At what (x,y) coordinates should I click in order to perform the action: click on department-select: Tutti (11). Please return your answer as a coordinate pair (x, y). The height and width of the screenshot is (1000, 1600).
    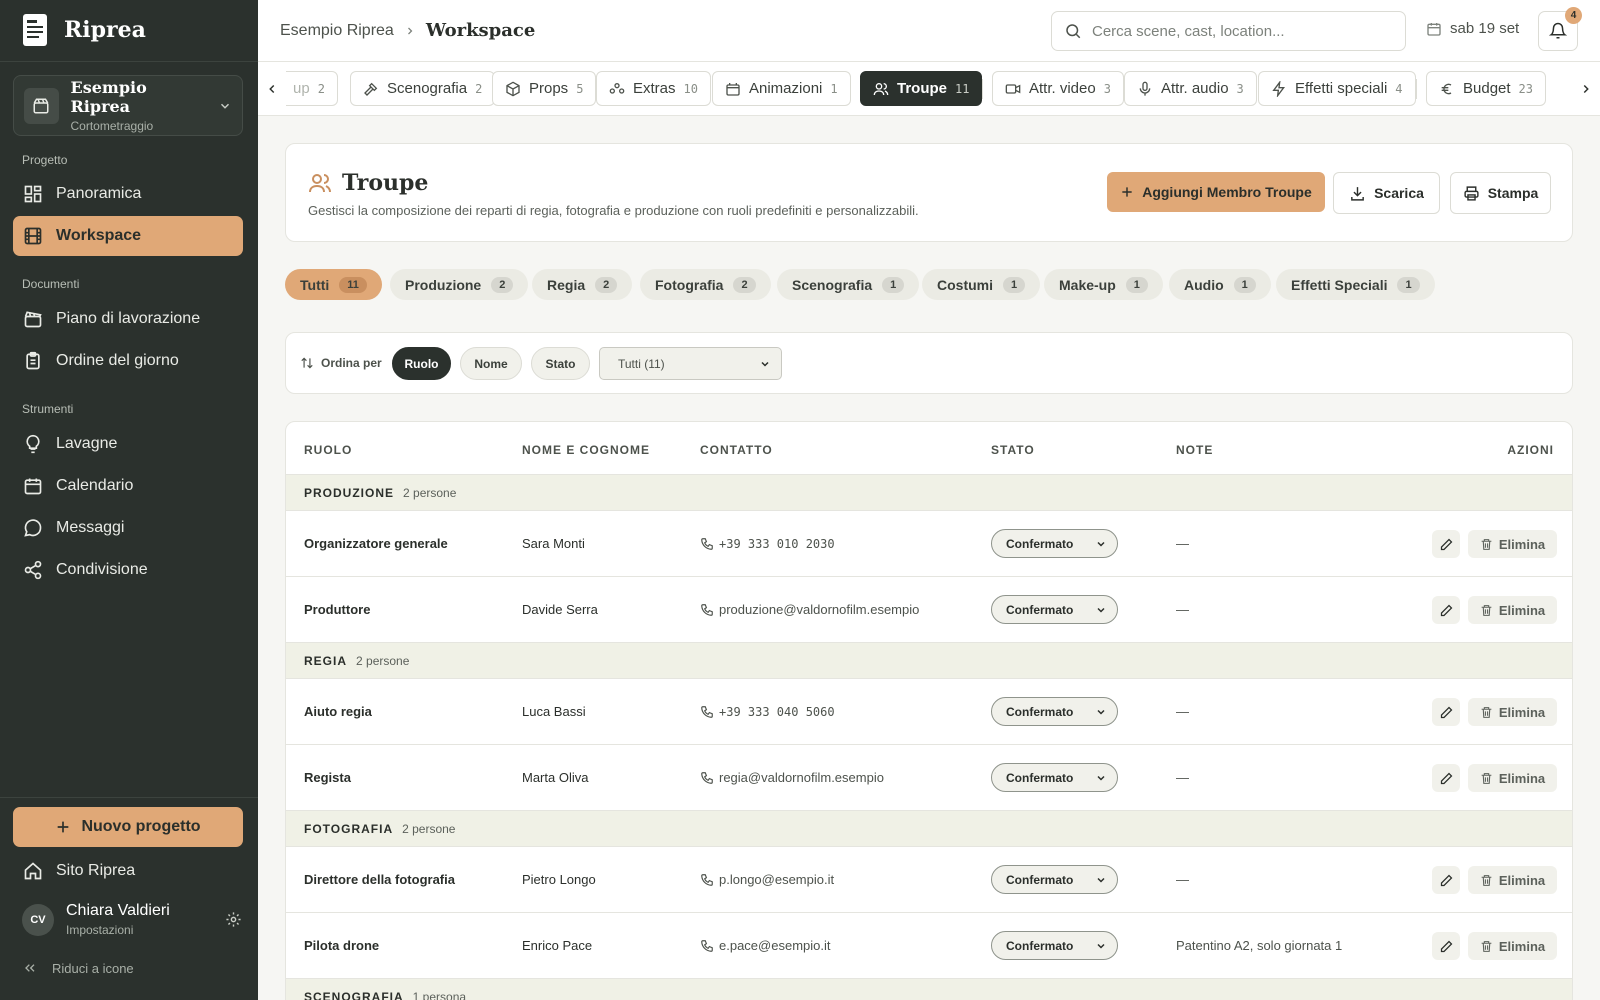
    Looking at the image, I should click on (690, 363).